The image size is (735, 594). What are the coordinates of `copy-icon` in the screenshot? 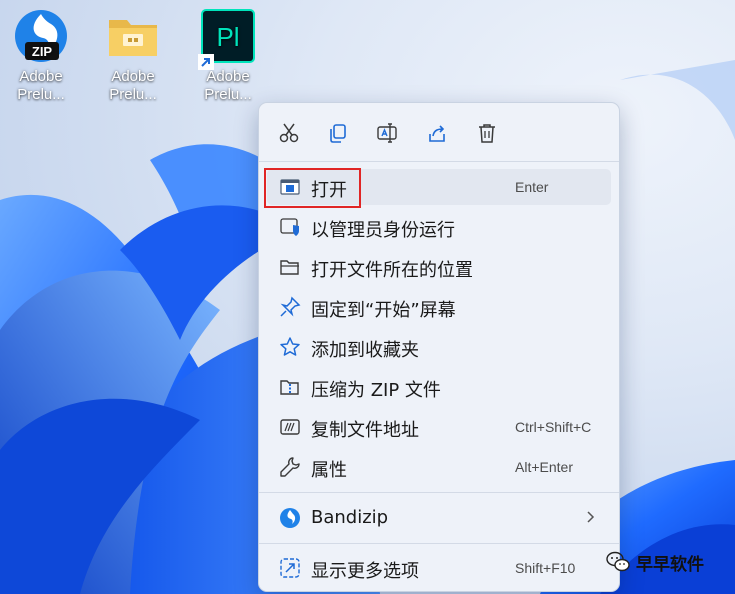 It's located at (338, 133).